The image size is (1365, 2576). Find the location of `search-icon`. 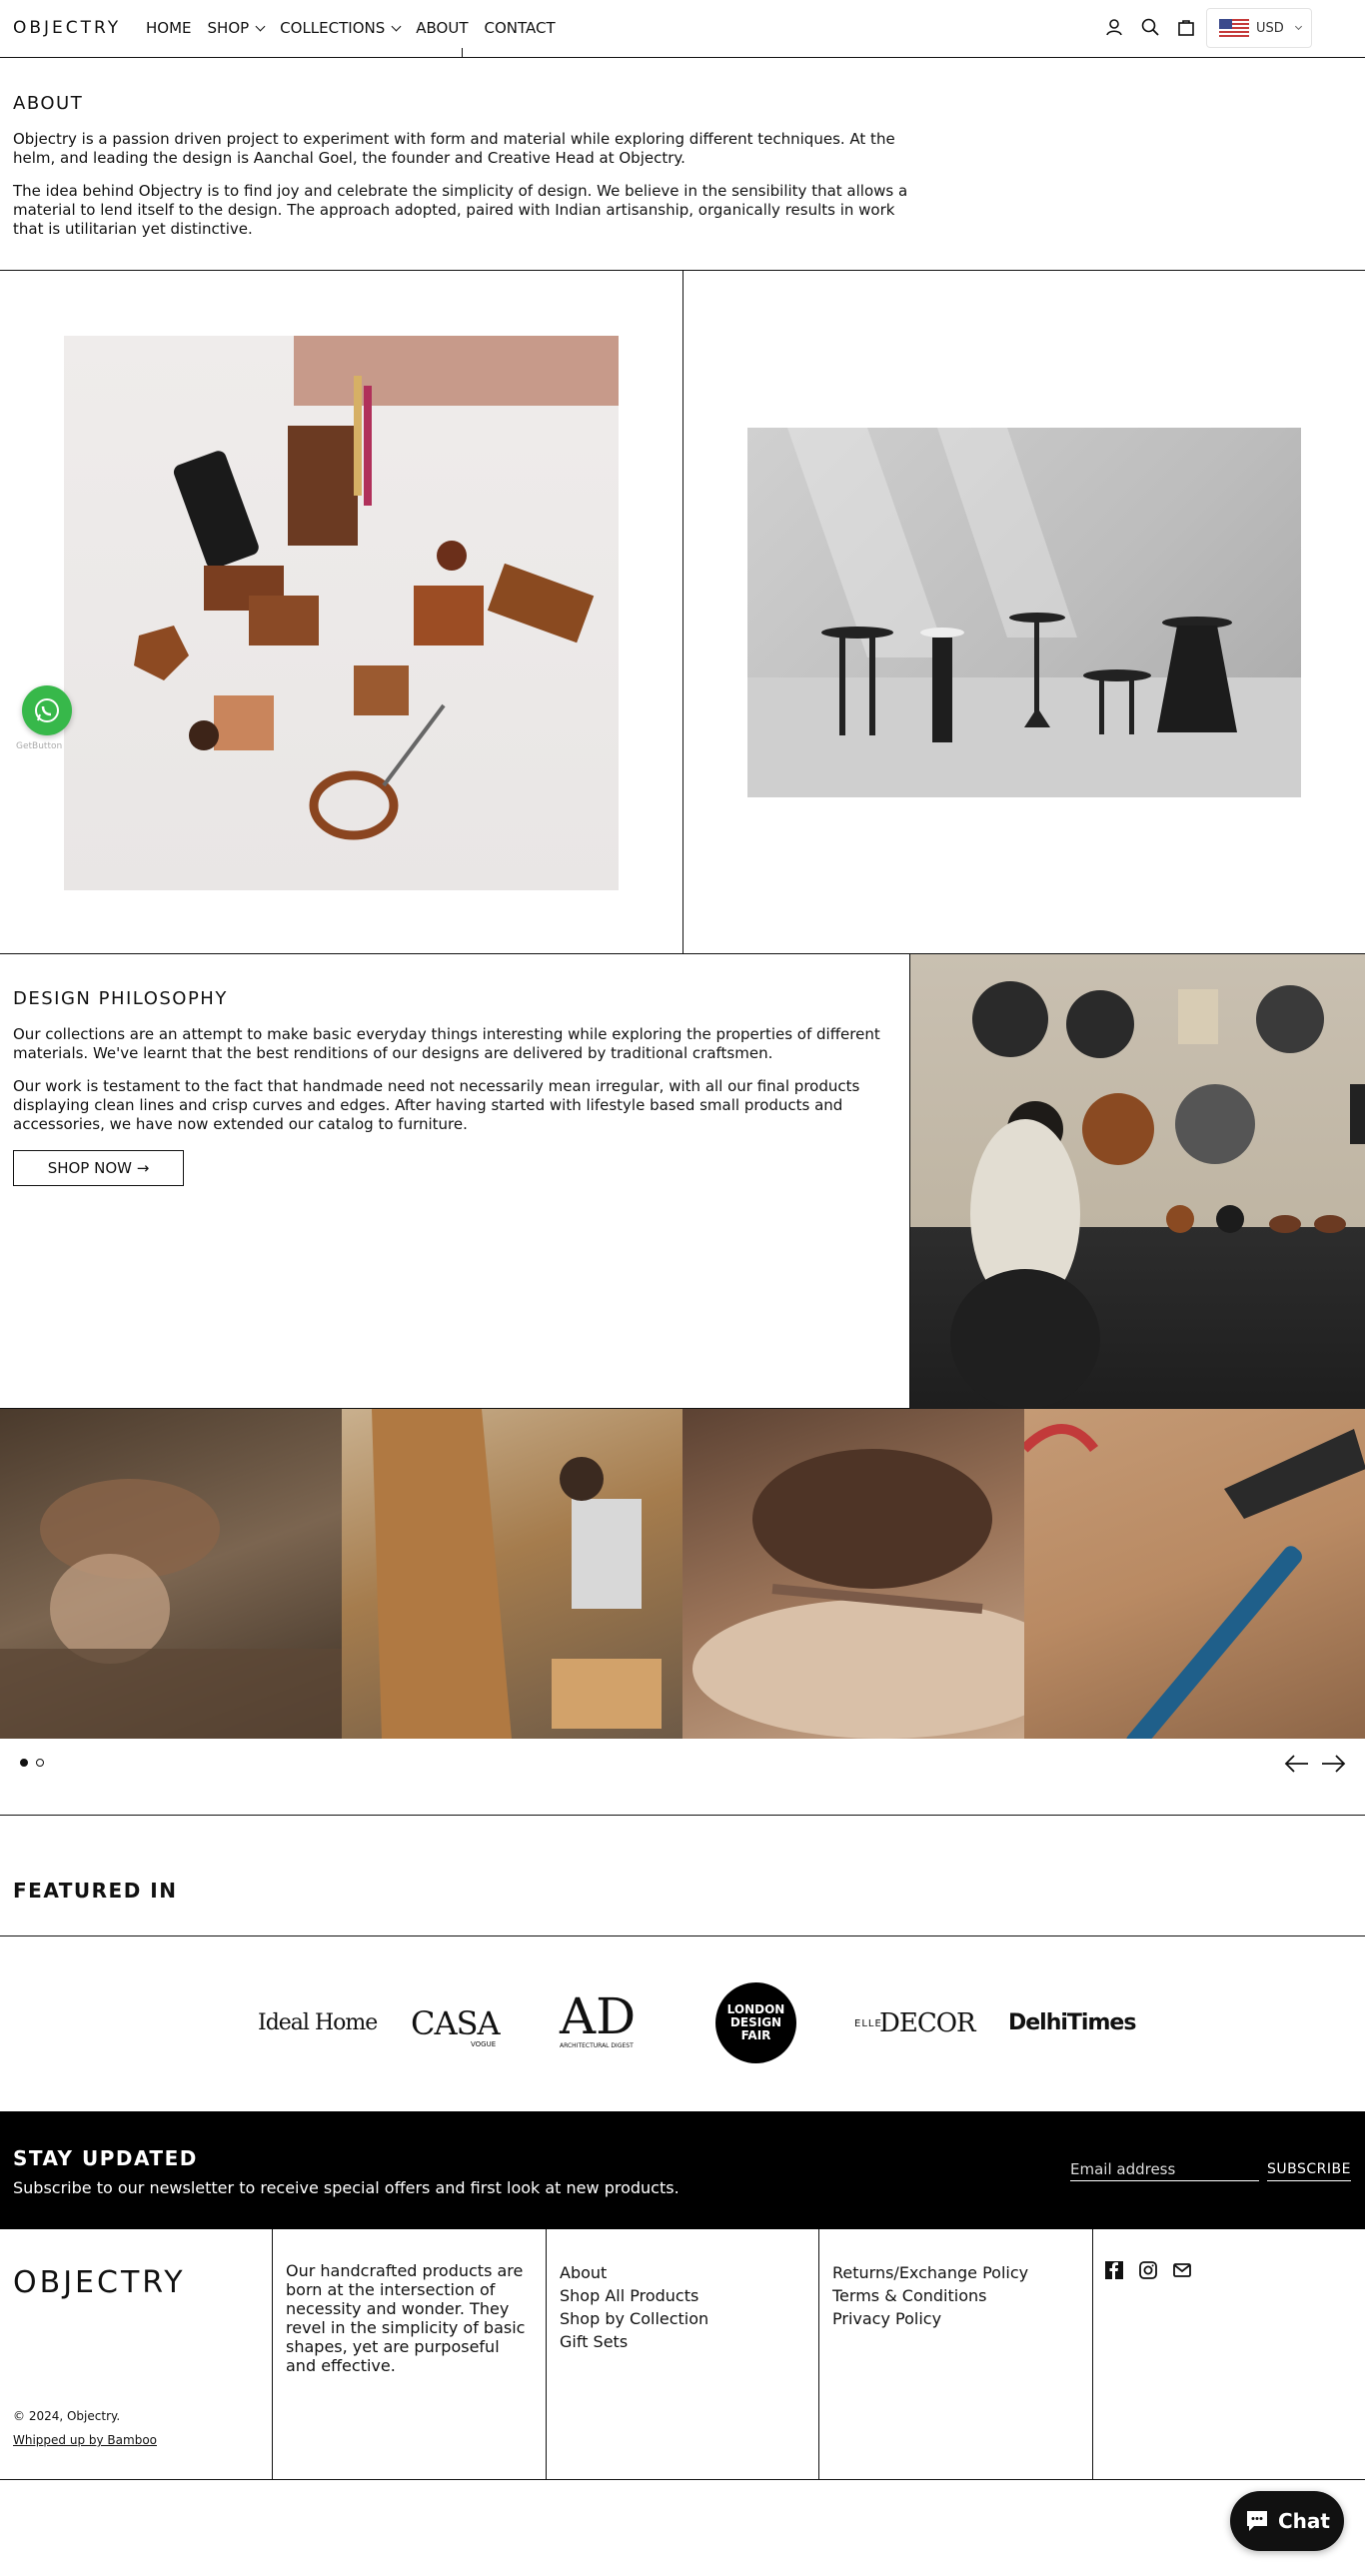

search-icon is located at coordinates (1150, 27).